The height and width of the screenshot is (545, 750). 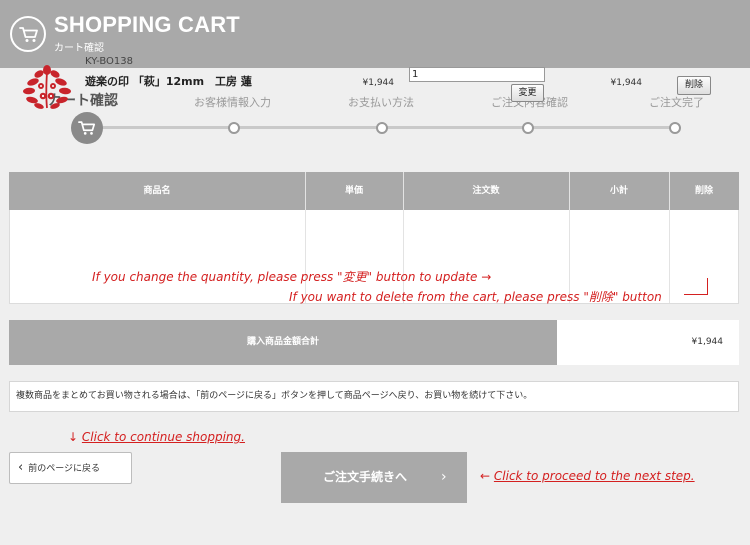 What do you see at coordinates (163, 437) in the screenshot?
I see `continue-annotation-text: Click to continue shopping.` at bounding box center [163, 437].